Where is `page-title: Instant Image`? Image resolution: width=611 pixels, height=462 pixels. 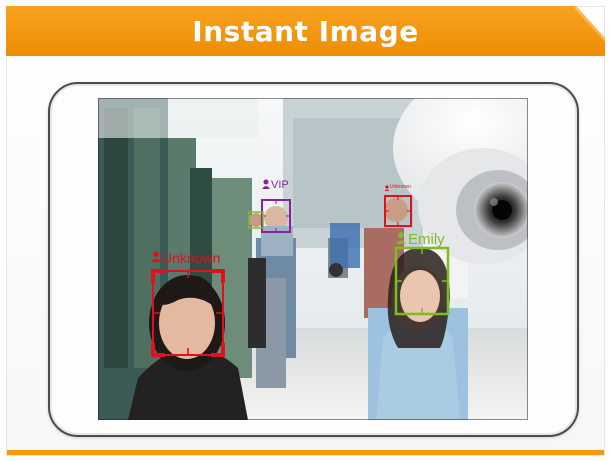
page-title: Instant Image is located at coordinates (305, 31).